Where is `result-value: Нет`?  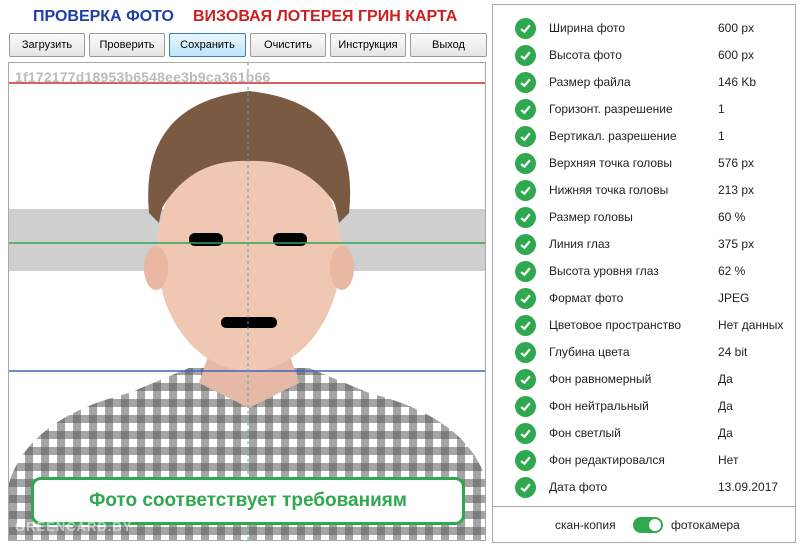 result-value: Нет is located at coordinates (728, 460).